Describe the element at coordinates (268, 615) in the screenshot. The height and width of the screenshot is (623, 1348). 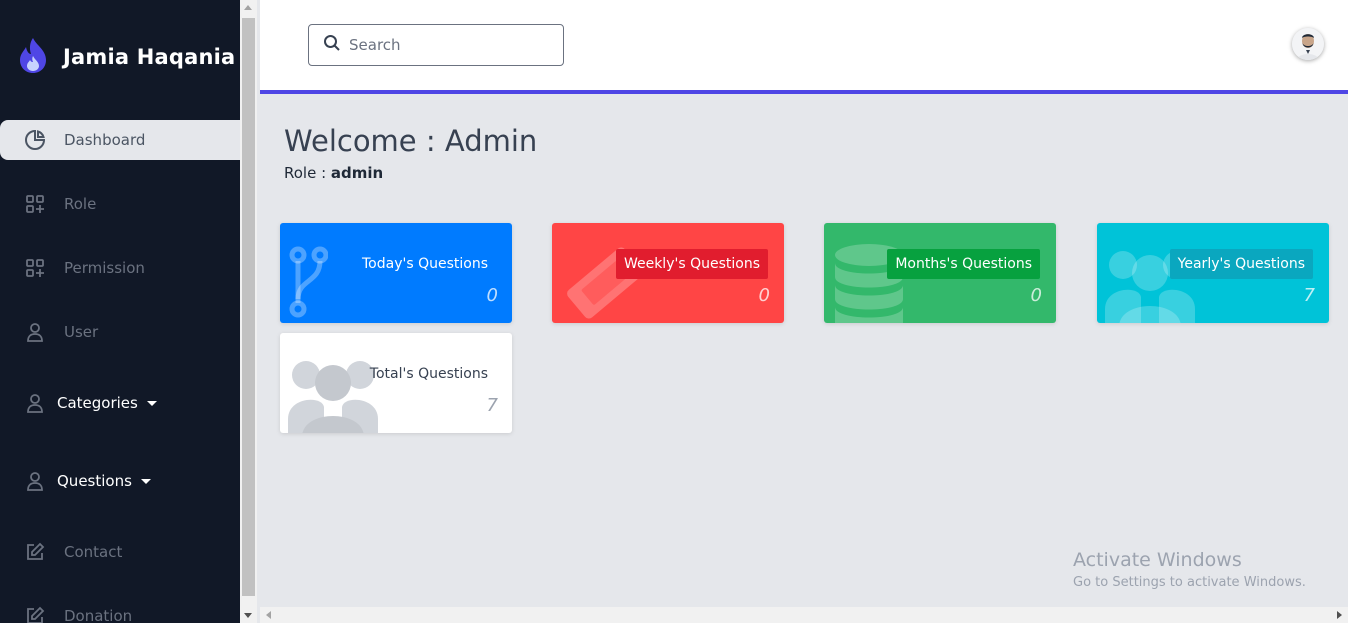
I see `scroll-left-icon` at that location.